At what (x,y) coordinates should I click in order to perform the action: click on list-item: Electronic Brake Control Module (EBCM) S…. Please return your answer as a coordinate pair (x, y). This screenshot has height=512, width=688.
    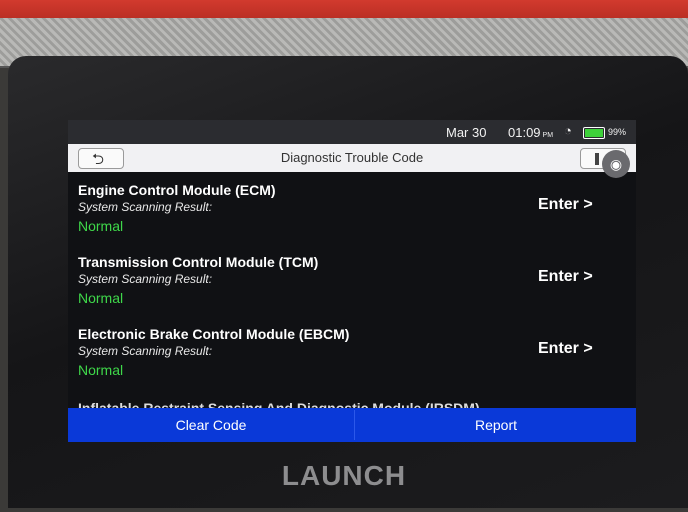
    Looking at the image, I should click on (352, 352).